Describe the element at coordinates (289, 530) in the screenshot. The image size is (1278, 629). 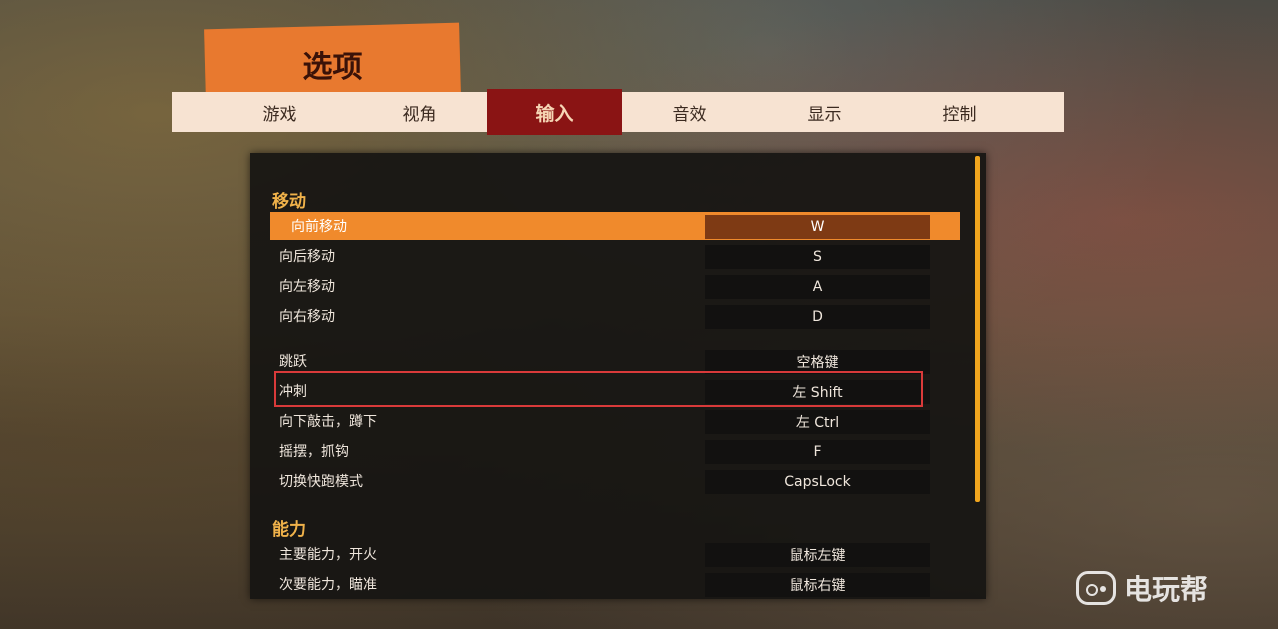
I see `section-title-abilities: 能力` at that location.